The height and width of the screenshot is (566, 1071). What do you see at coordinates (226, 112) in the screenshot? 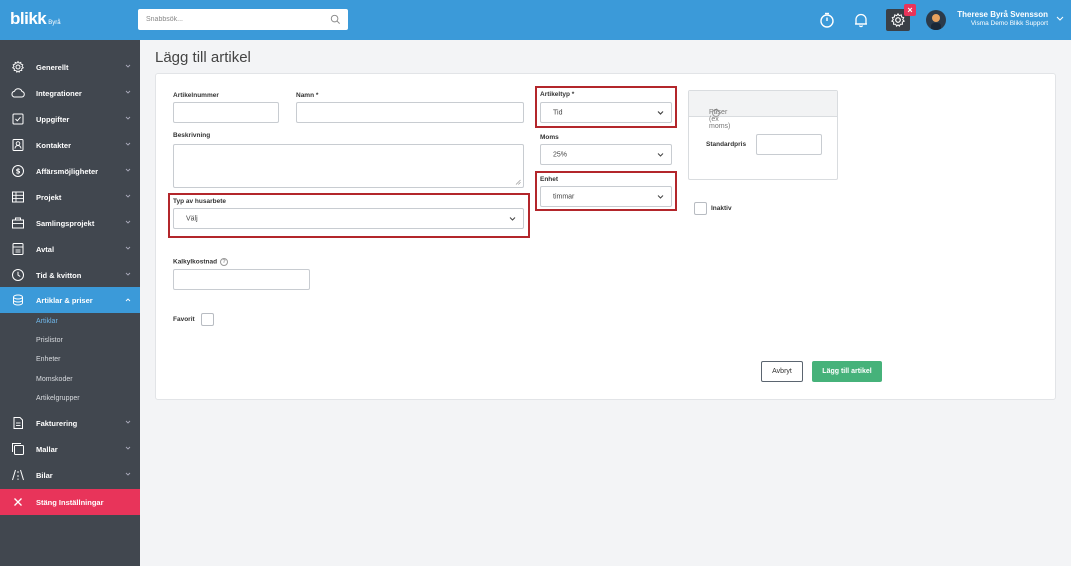
I see `artikelnummer-field` at bounding box center [226, 112].